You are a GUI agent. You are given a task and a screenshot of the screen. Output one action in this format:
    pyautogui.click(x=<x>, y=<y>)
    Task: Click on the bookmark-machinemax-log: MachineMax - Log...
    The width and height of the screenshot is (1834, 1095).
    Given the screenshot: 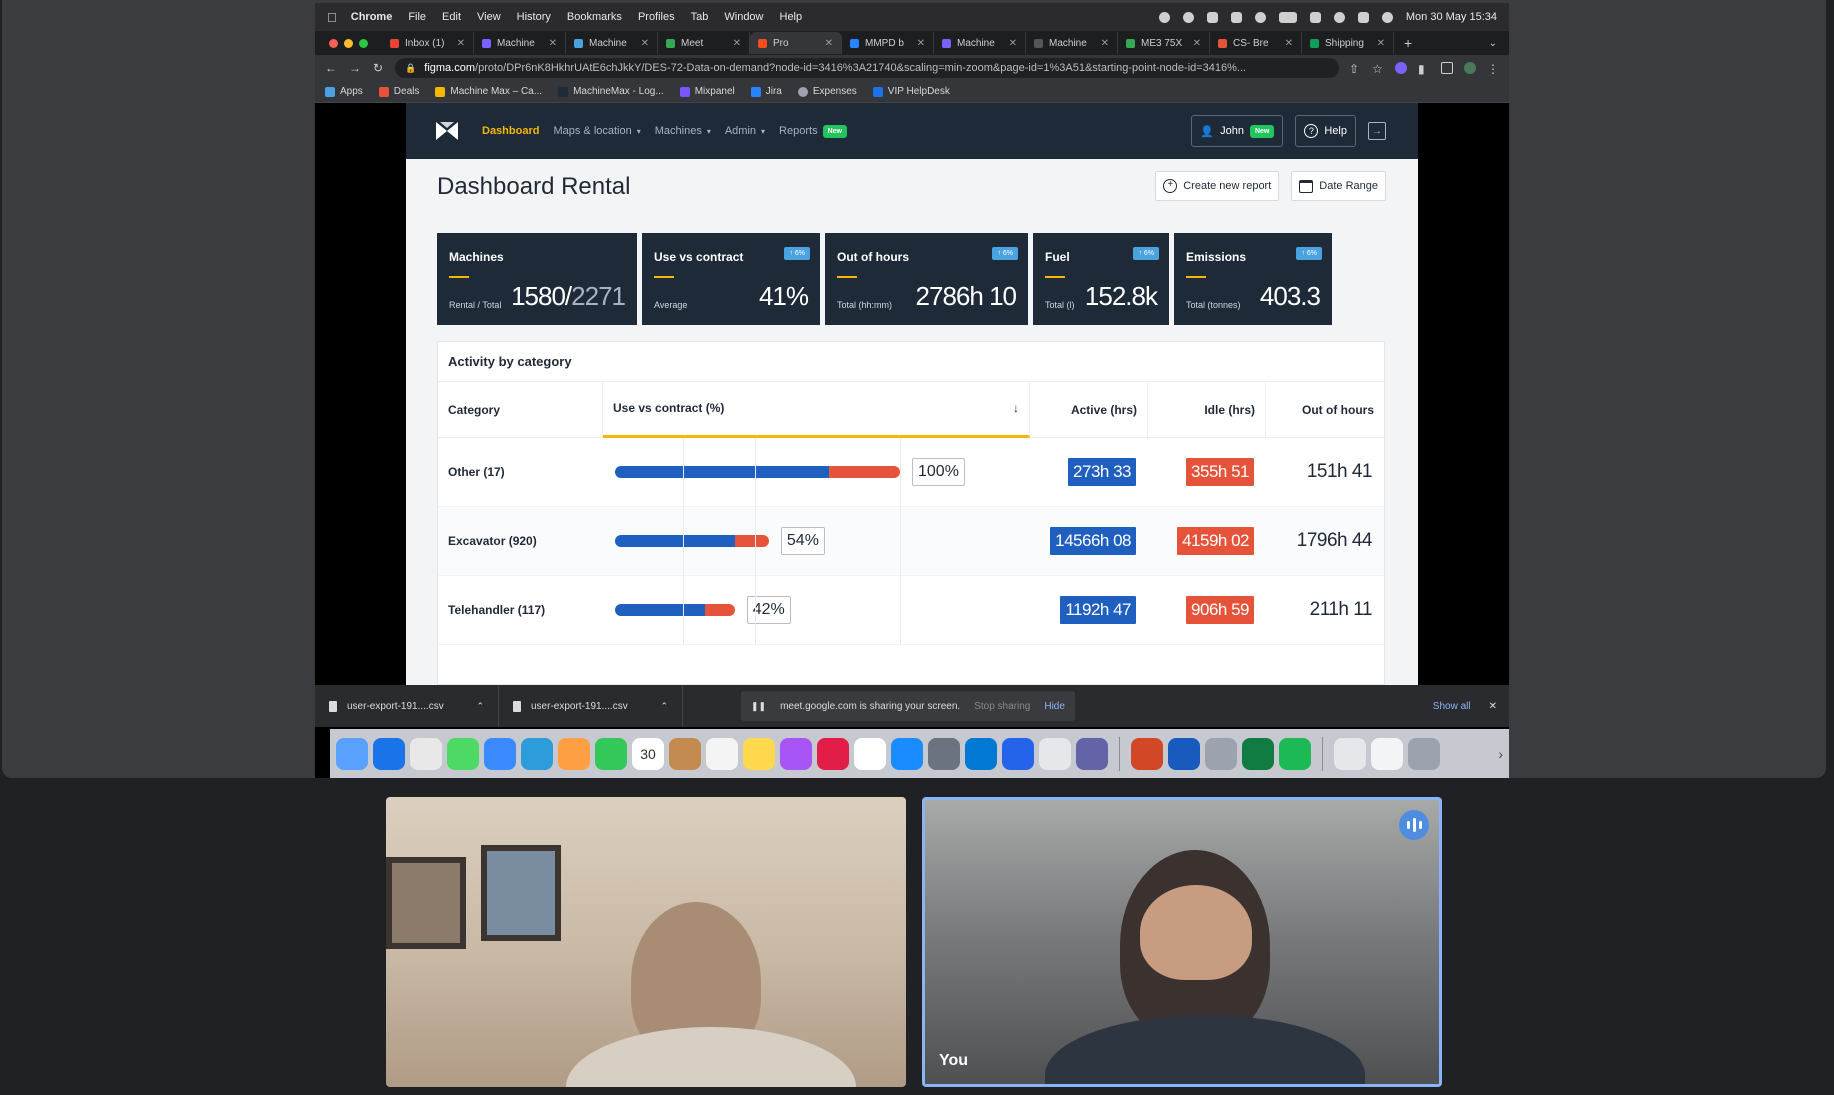 What is the action you would take?
    pyautogui.click(x=611, y=91)
    